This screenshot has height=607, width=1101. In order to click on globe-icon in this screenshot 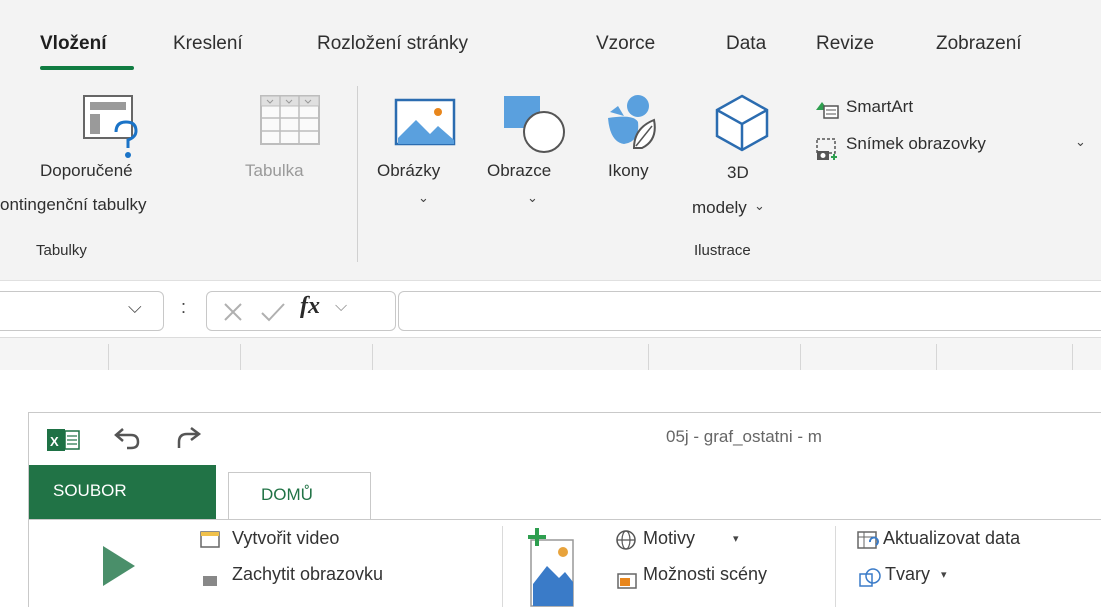, I will do `click(626, 540)`.